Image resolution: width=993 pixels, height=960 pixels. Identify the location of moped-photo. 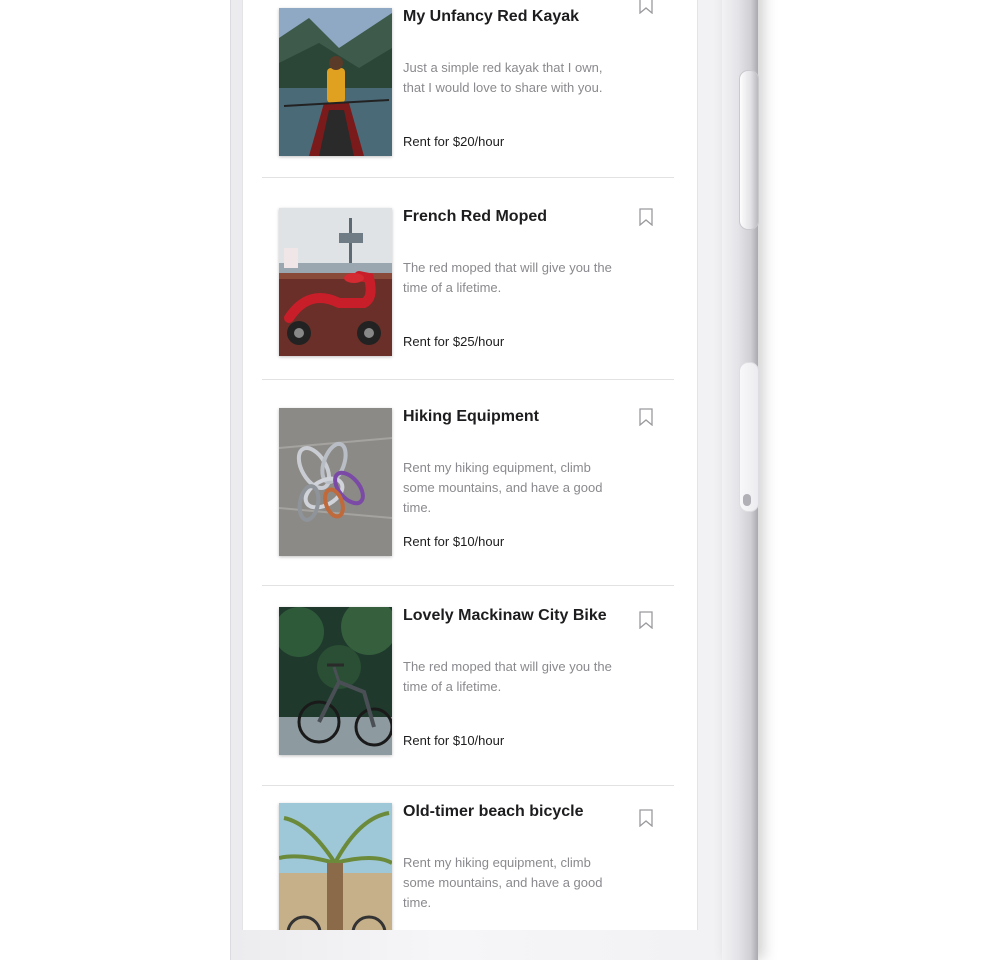
(335, 282).